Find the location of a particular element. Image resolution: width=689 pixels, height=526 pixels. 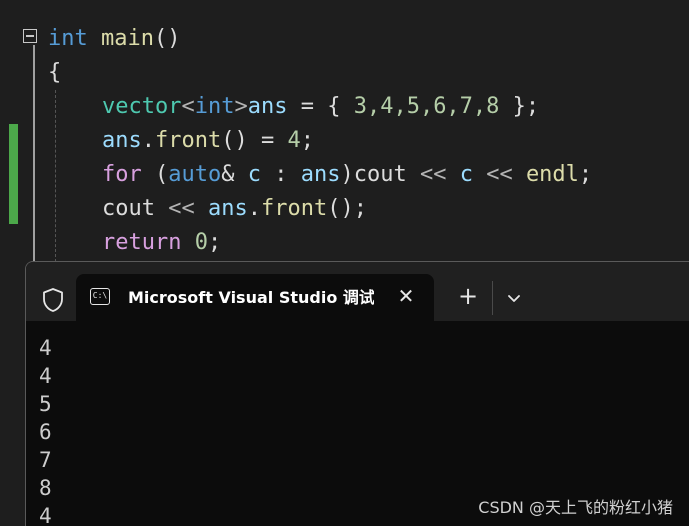

punct-token: ) is located at coordinates (347, 174).